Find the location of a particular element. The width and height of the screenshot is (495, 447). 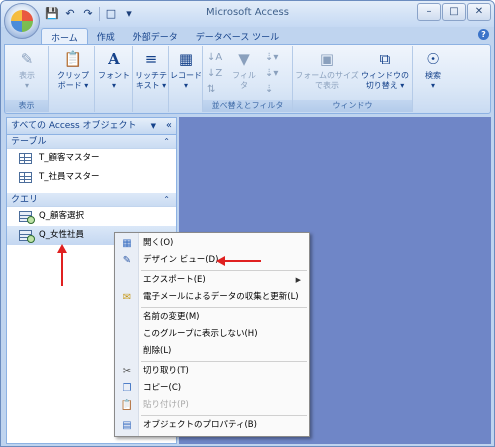

advanced-filter-icon: ⇣▾ is located at coordinates (271, 74).